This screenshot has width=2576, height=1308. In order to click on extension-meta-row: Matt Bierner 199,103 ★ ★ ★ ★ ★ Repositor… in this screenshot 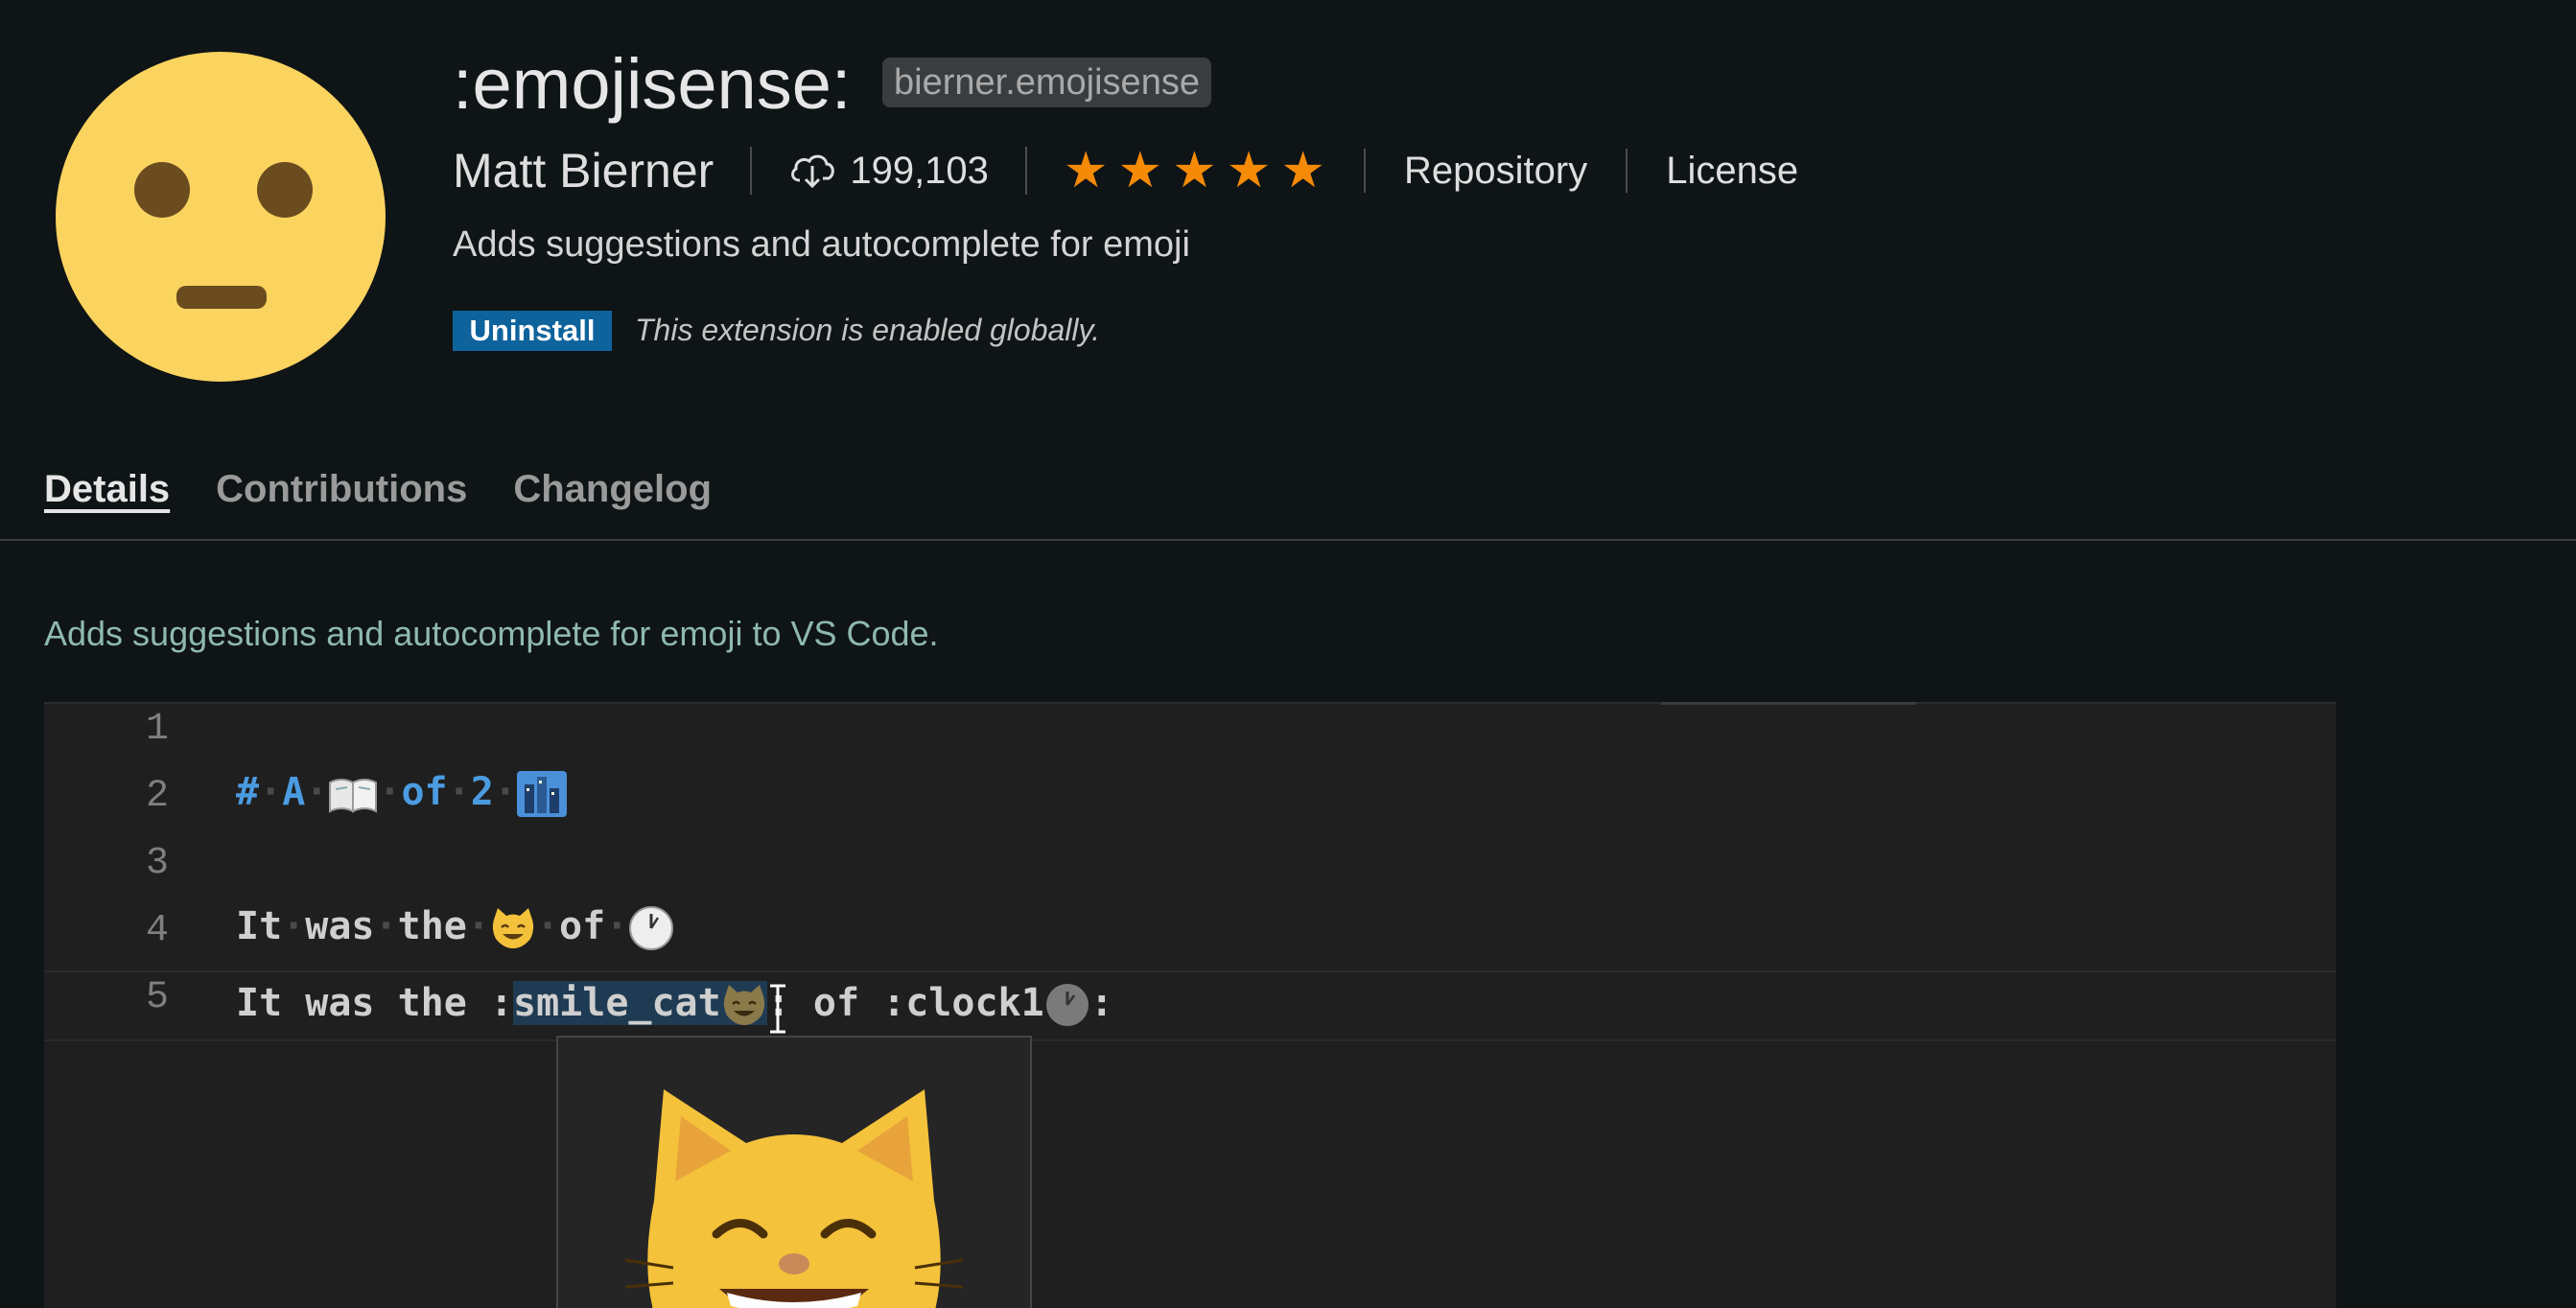, I will do `click(1125, 171)`.